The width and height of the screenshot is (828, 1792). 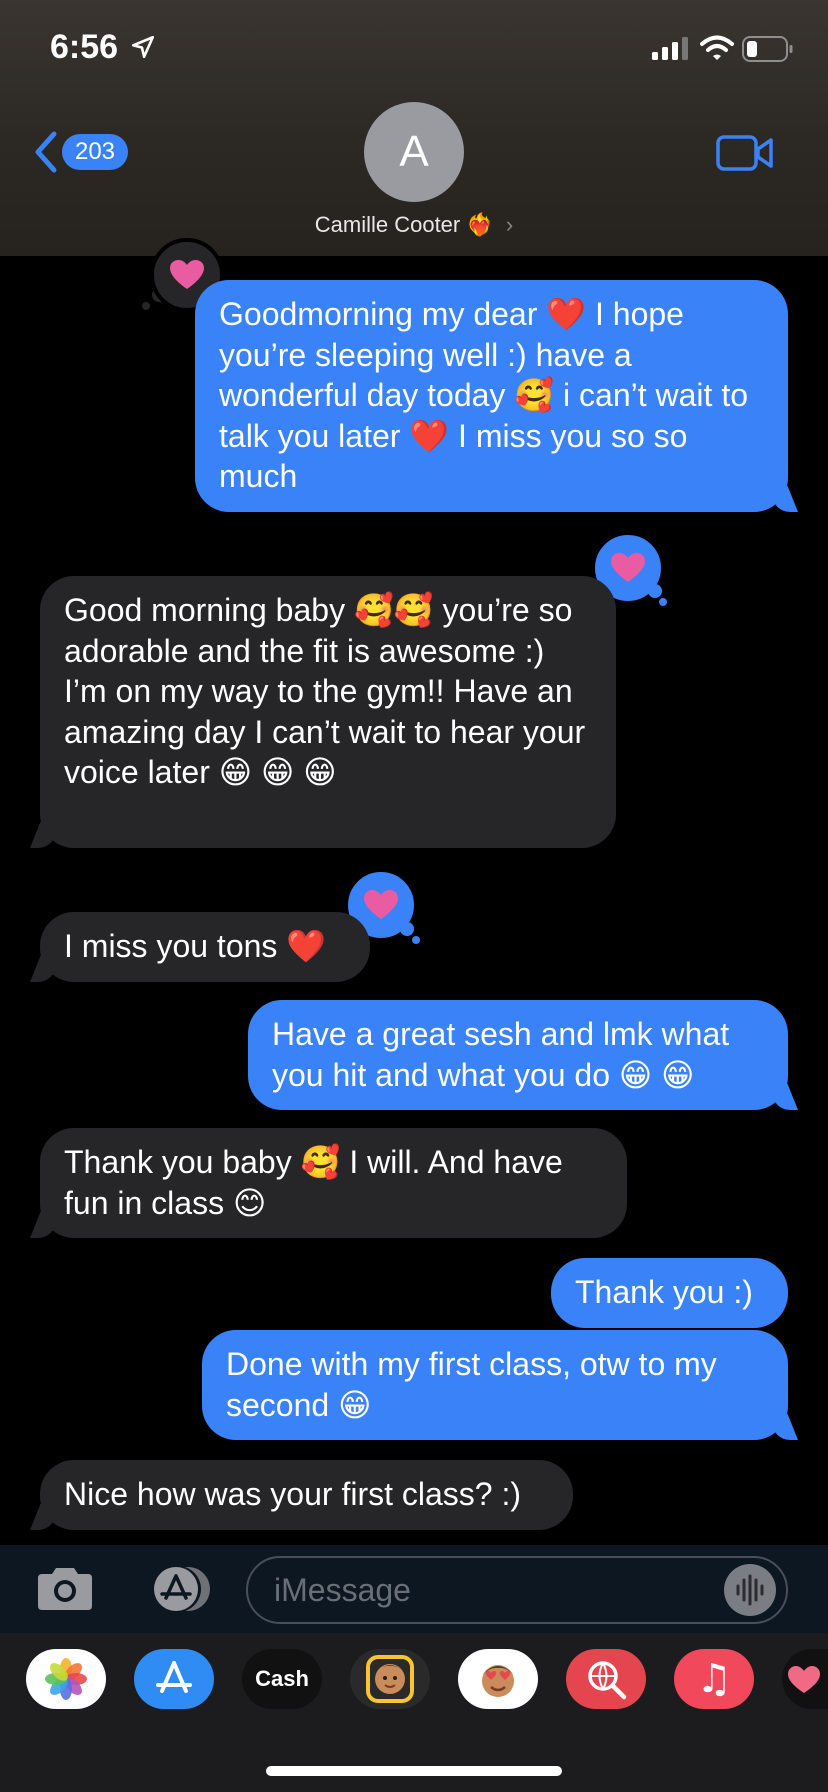 What do you see at coordinates (342, 1589) in the screenshot?
I see `message-input-placeholder: iMessage` at bounding box center [342, 1589].